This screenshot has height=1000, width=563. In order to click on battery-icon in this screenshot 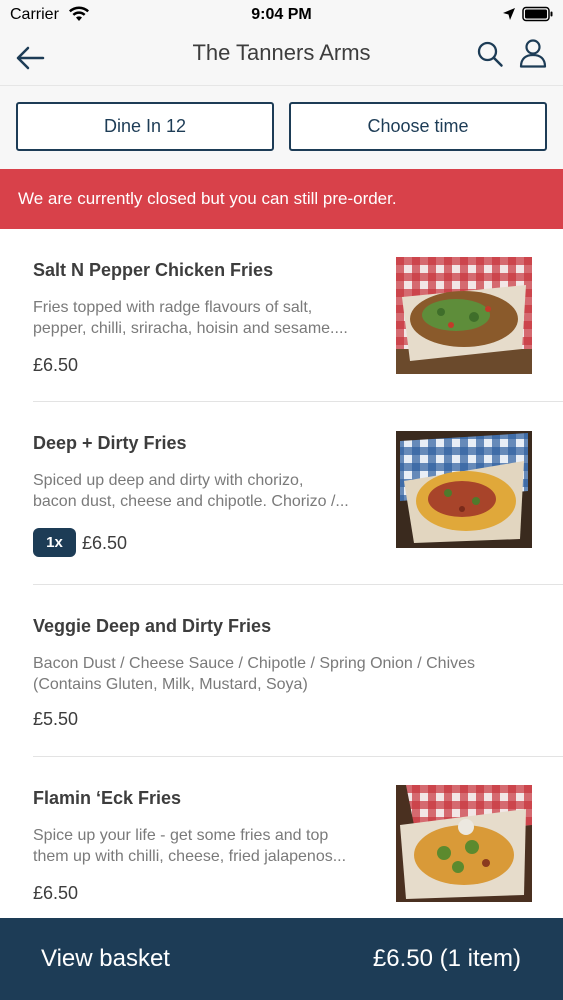, I will do `click(537, 14)`.